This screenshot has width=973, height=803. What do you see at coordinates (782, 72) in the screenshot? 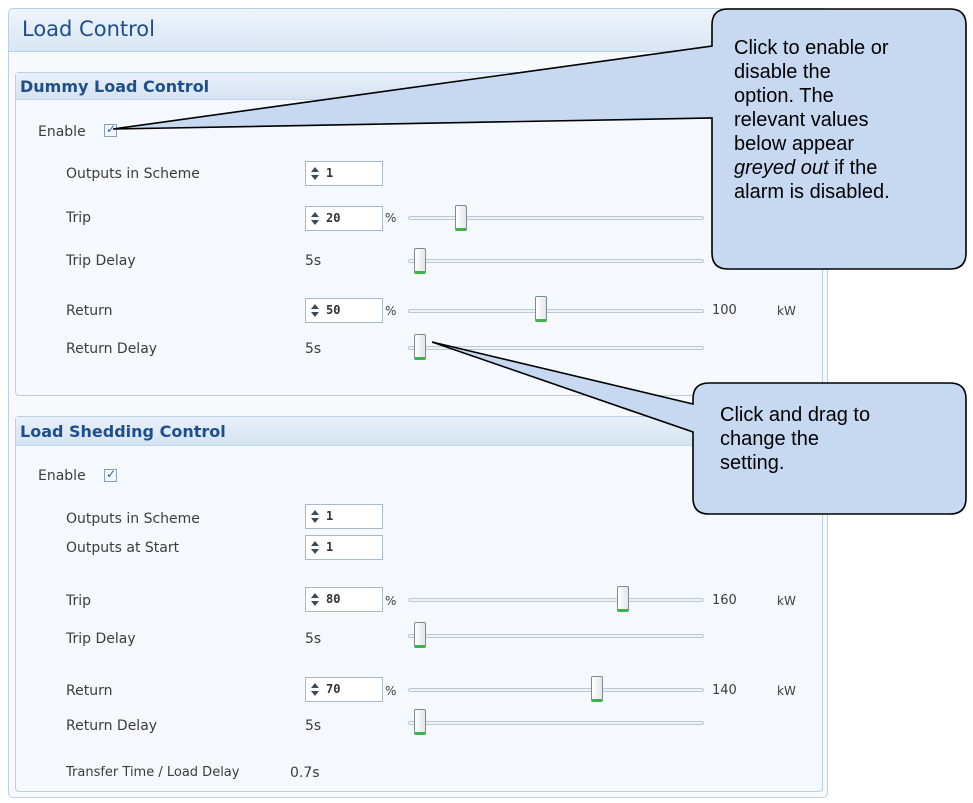
I see `enable-callout-line-2: disable the` at bounding box center [782, 72].